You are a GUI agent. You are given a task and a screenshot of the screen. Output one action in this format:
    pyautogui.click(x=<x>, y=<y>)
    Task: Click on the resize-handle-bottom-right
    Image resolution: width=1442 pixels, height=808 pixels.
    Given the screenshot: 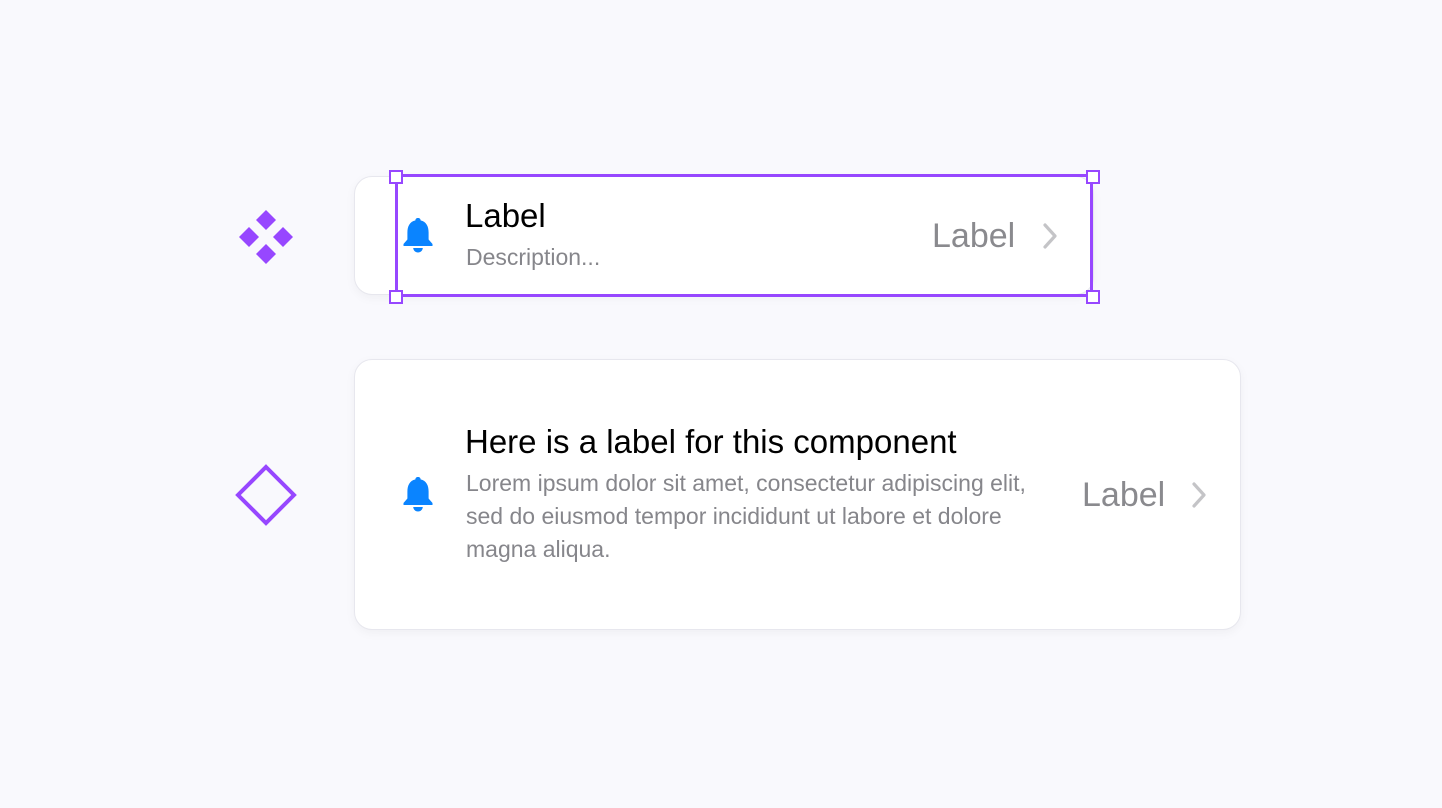 What is the action you would take?
    pyautogui.click(x=1093, y=297)
    